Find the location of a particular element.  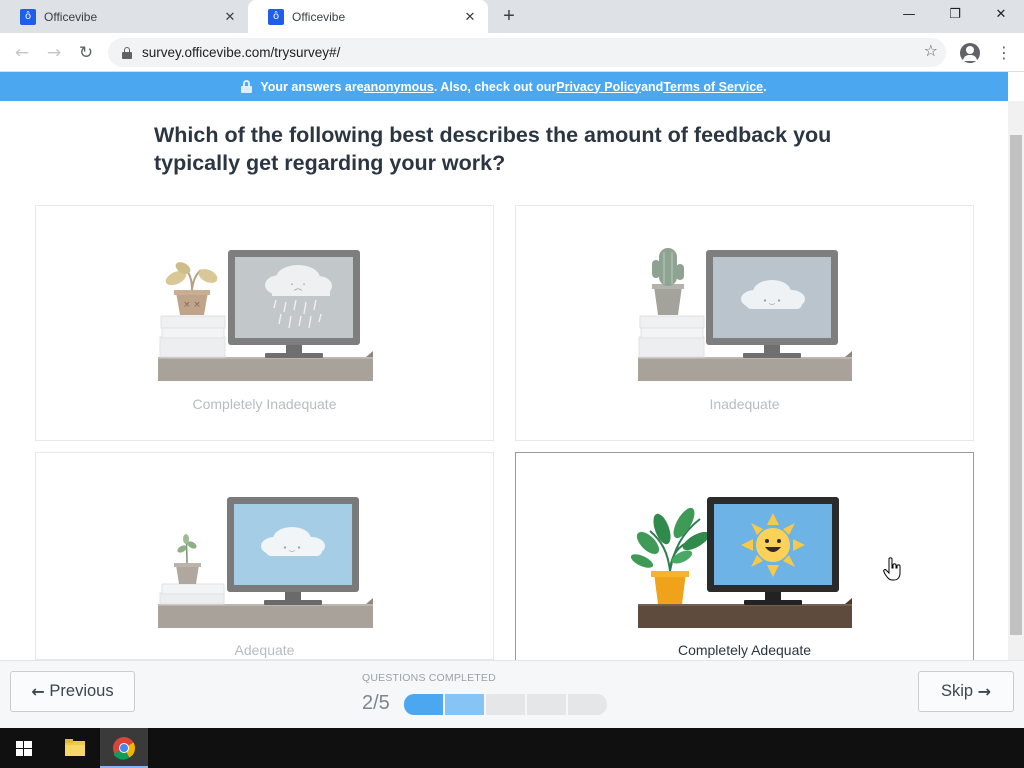

menu-kebab-icon: ⋮ is located at coordinates (1004, 53).